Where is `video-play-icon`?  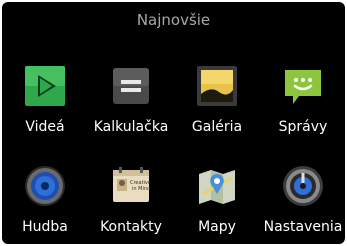
video-play-icon is located at coordinates (45, 86).